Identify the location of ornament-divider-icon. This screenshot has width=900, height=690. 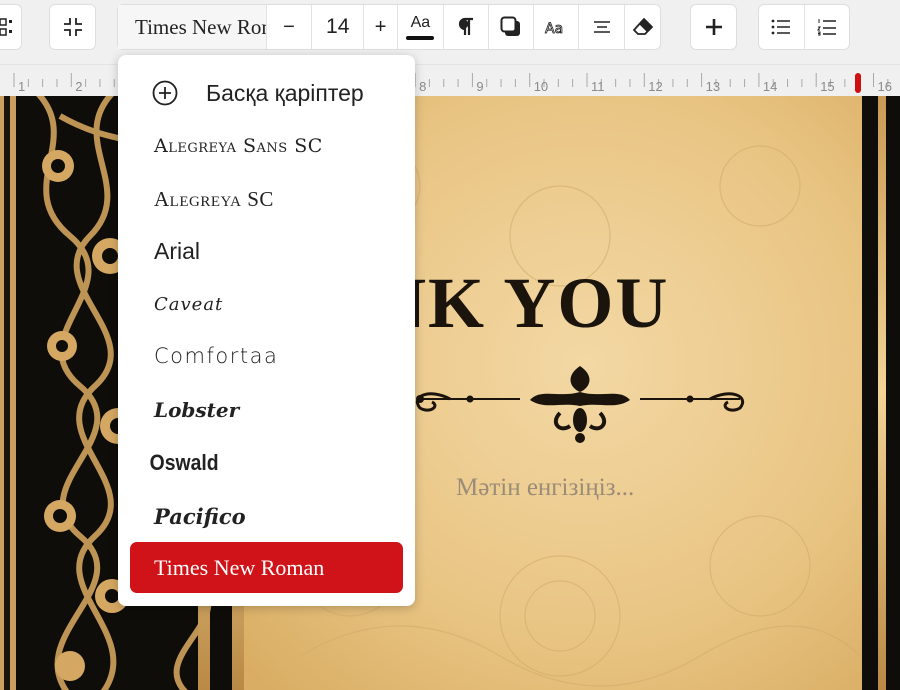
(580, 404).